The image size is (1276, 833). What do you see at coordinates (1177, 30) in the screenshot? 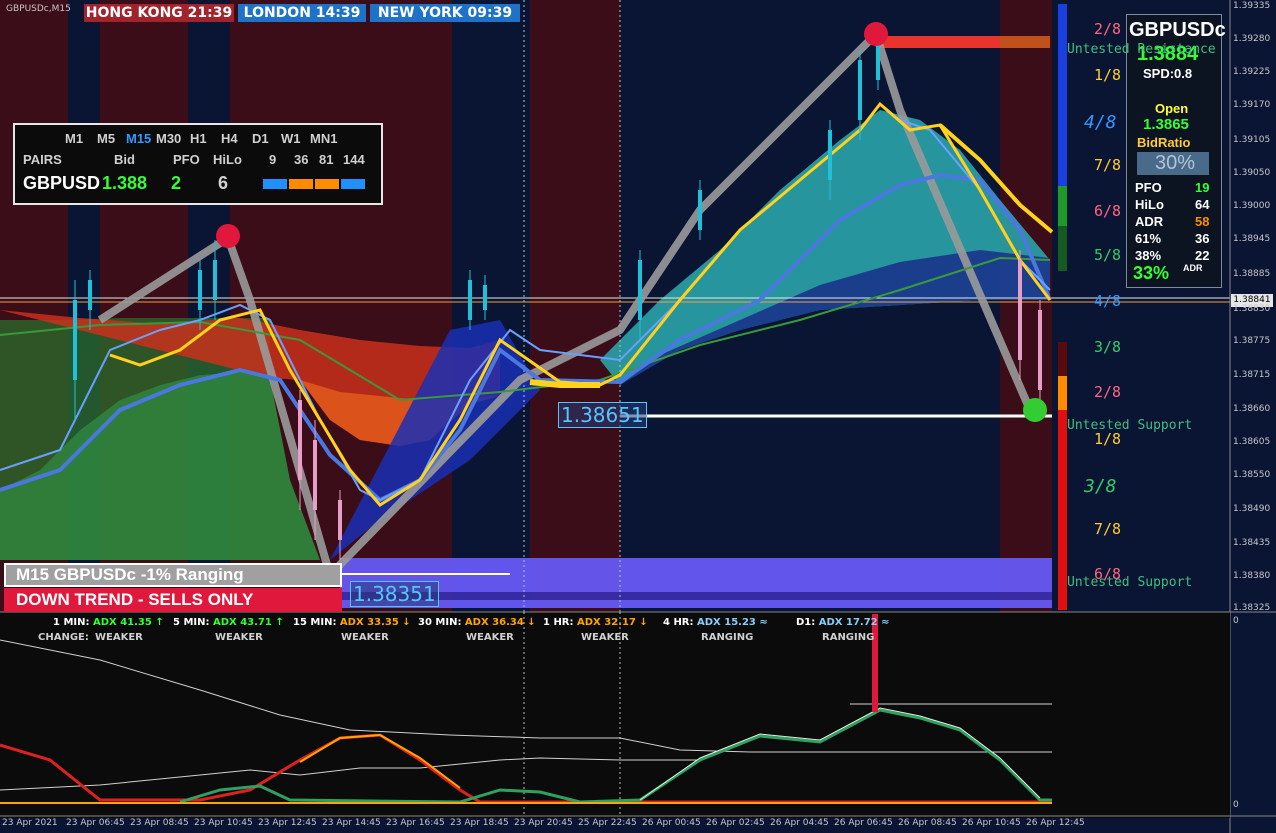
I see `symbol-name: GBPUSDc` at bounding box center [1177, 30].